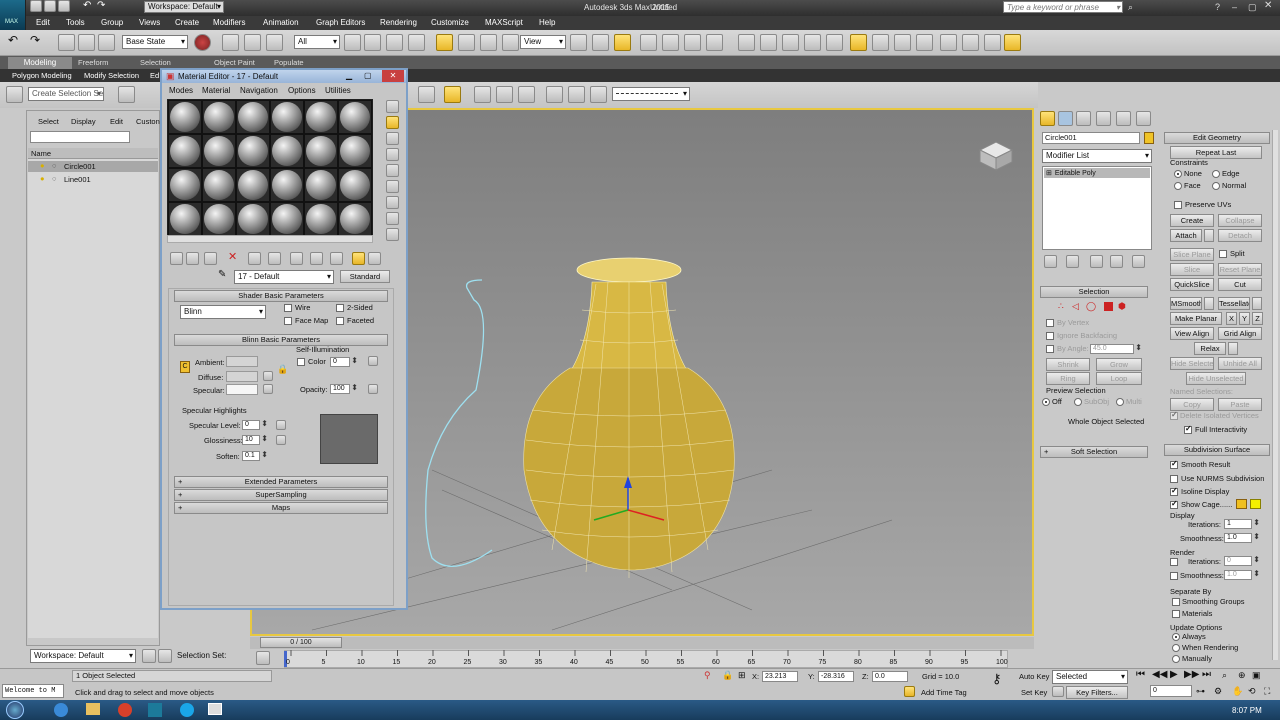  Describe the element at coordinates (1216, 174) in the screenshot. I see `constraint-edge-radio` at that location.